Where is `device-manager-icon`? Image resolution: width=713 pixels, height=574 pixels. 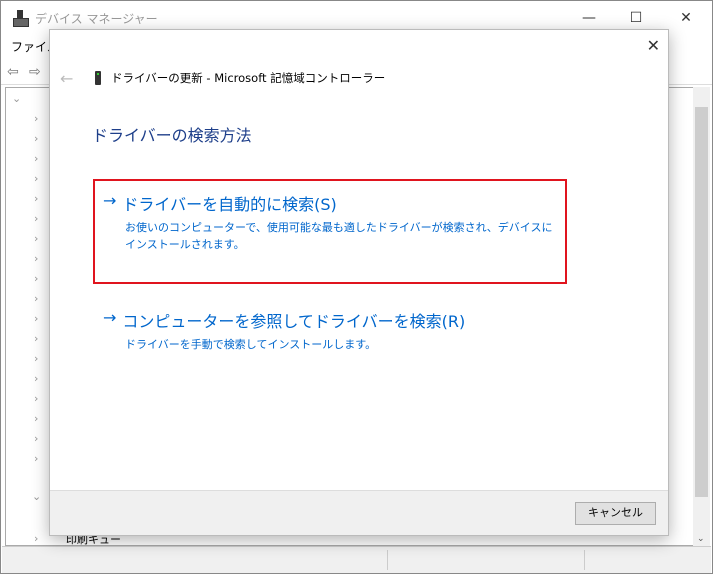 device-manager-icon is located at coordinates (21, 18).